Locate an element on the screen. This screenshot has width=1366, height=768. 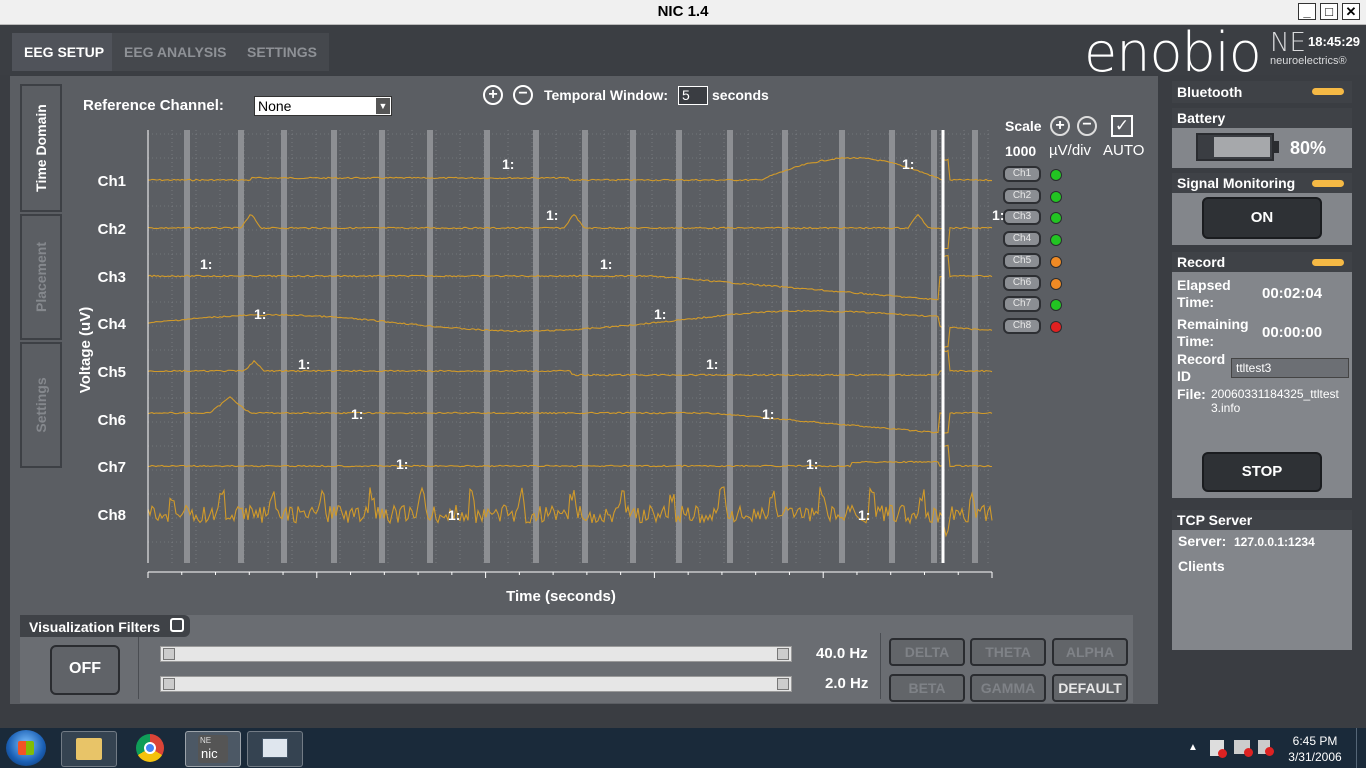
channel-toggle-ch3: Ch3 is located at coordinates (1022, 217).